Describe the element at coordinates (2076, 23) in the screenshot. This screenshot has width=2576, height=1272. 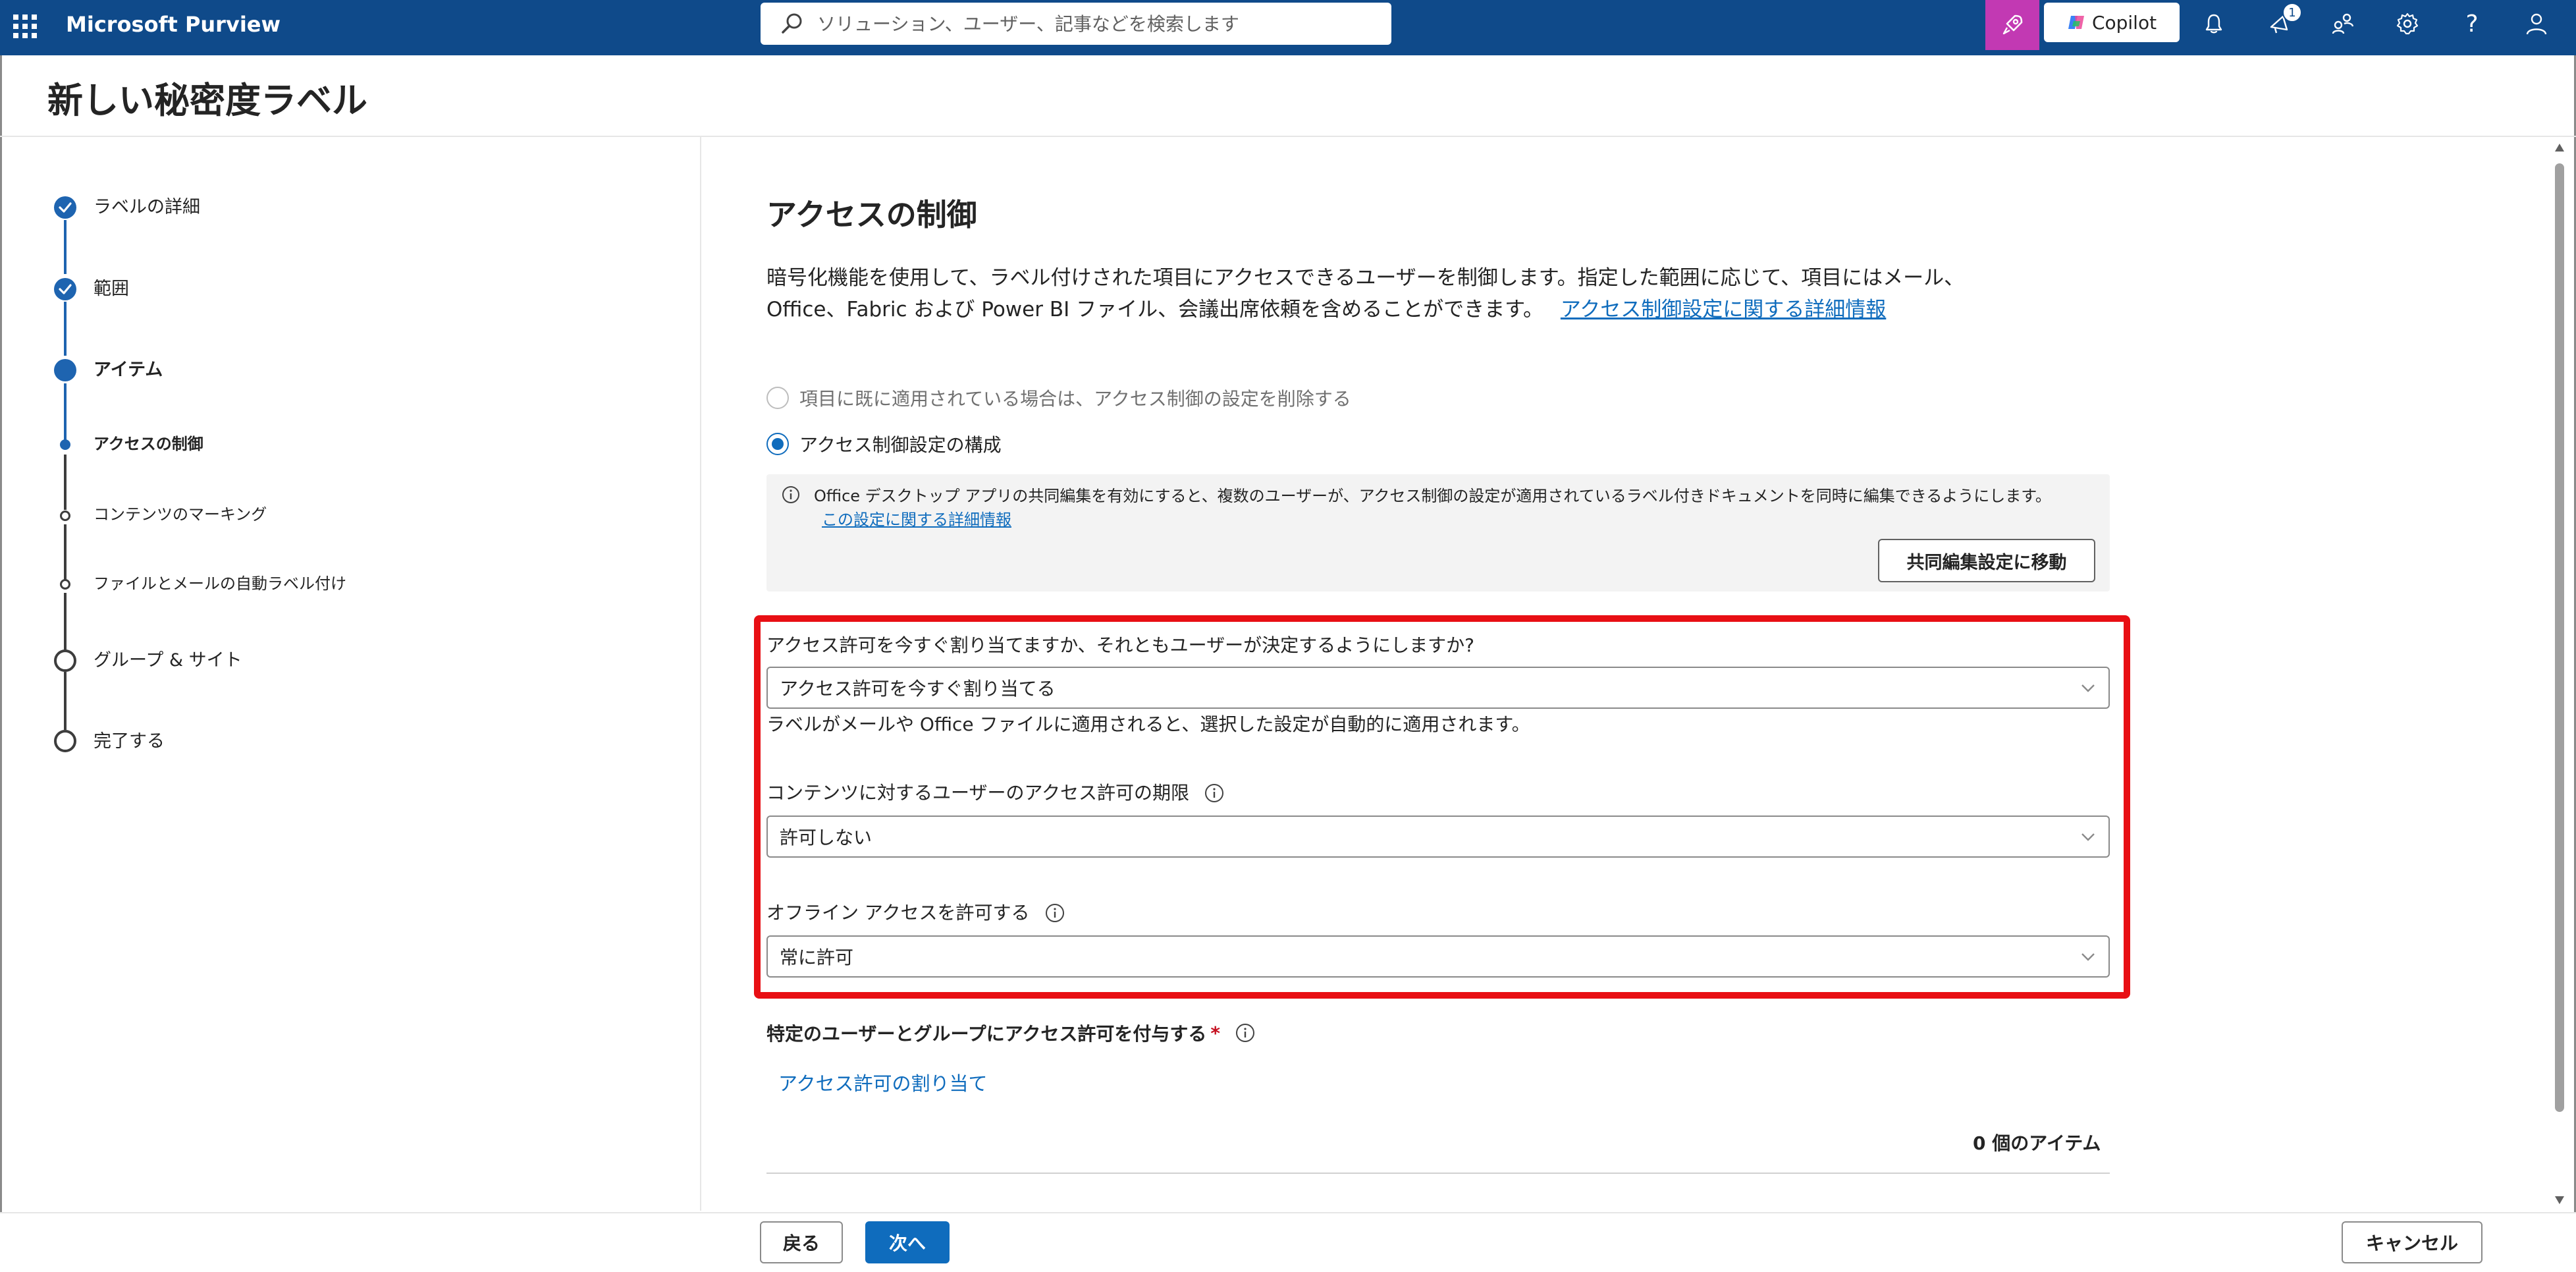
I see `copilot-icon` at that location.